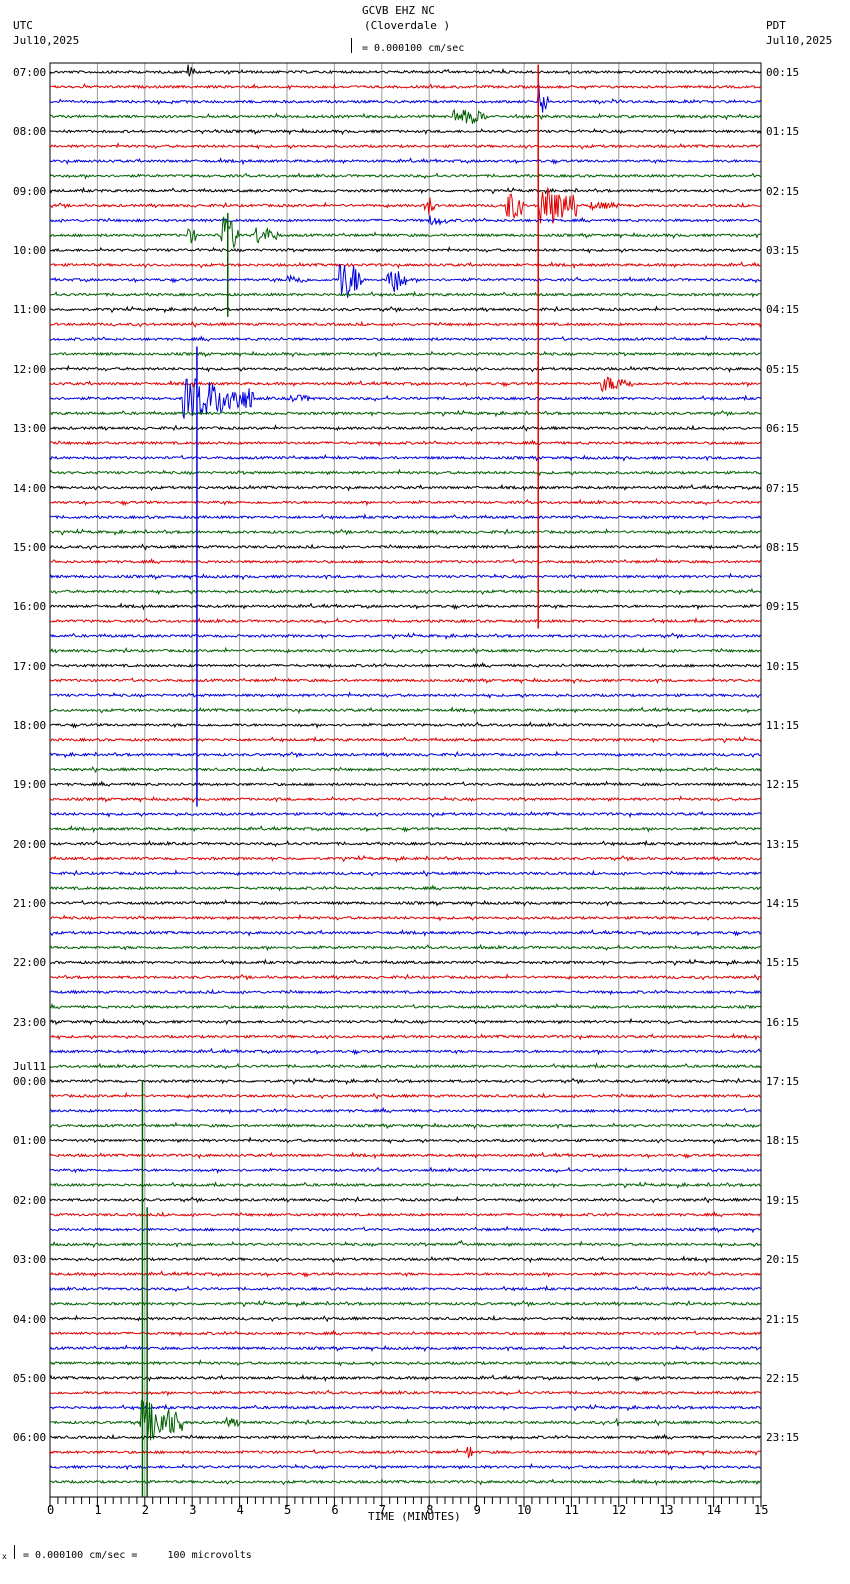 The height and width of the screenshot is (1584, 850). I want to click on x-tick-label: 15, so click(761, 1510).